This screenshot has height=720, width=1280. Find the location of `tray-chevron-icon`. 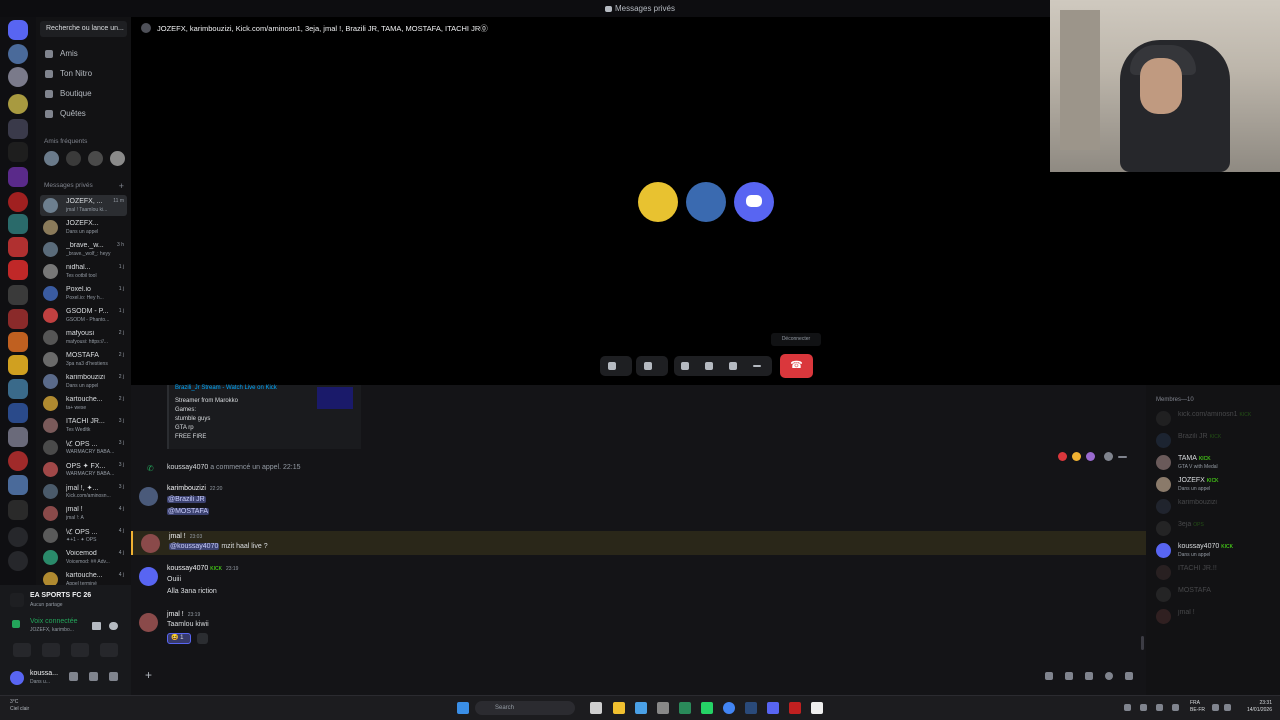

tray-chevron-icon is located at coordinates (1127, 707).